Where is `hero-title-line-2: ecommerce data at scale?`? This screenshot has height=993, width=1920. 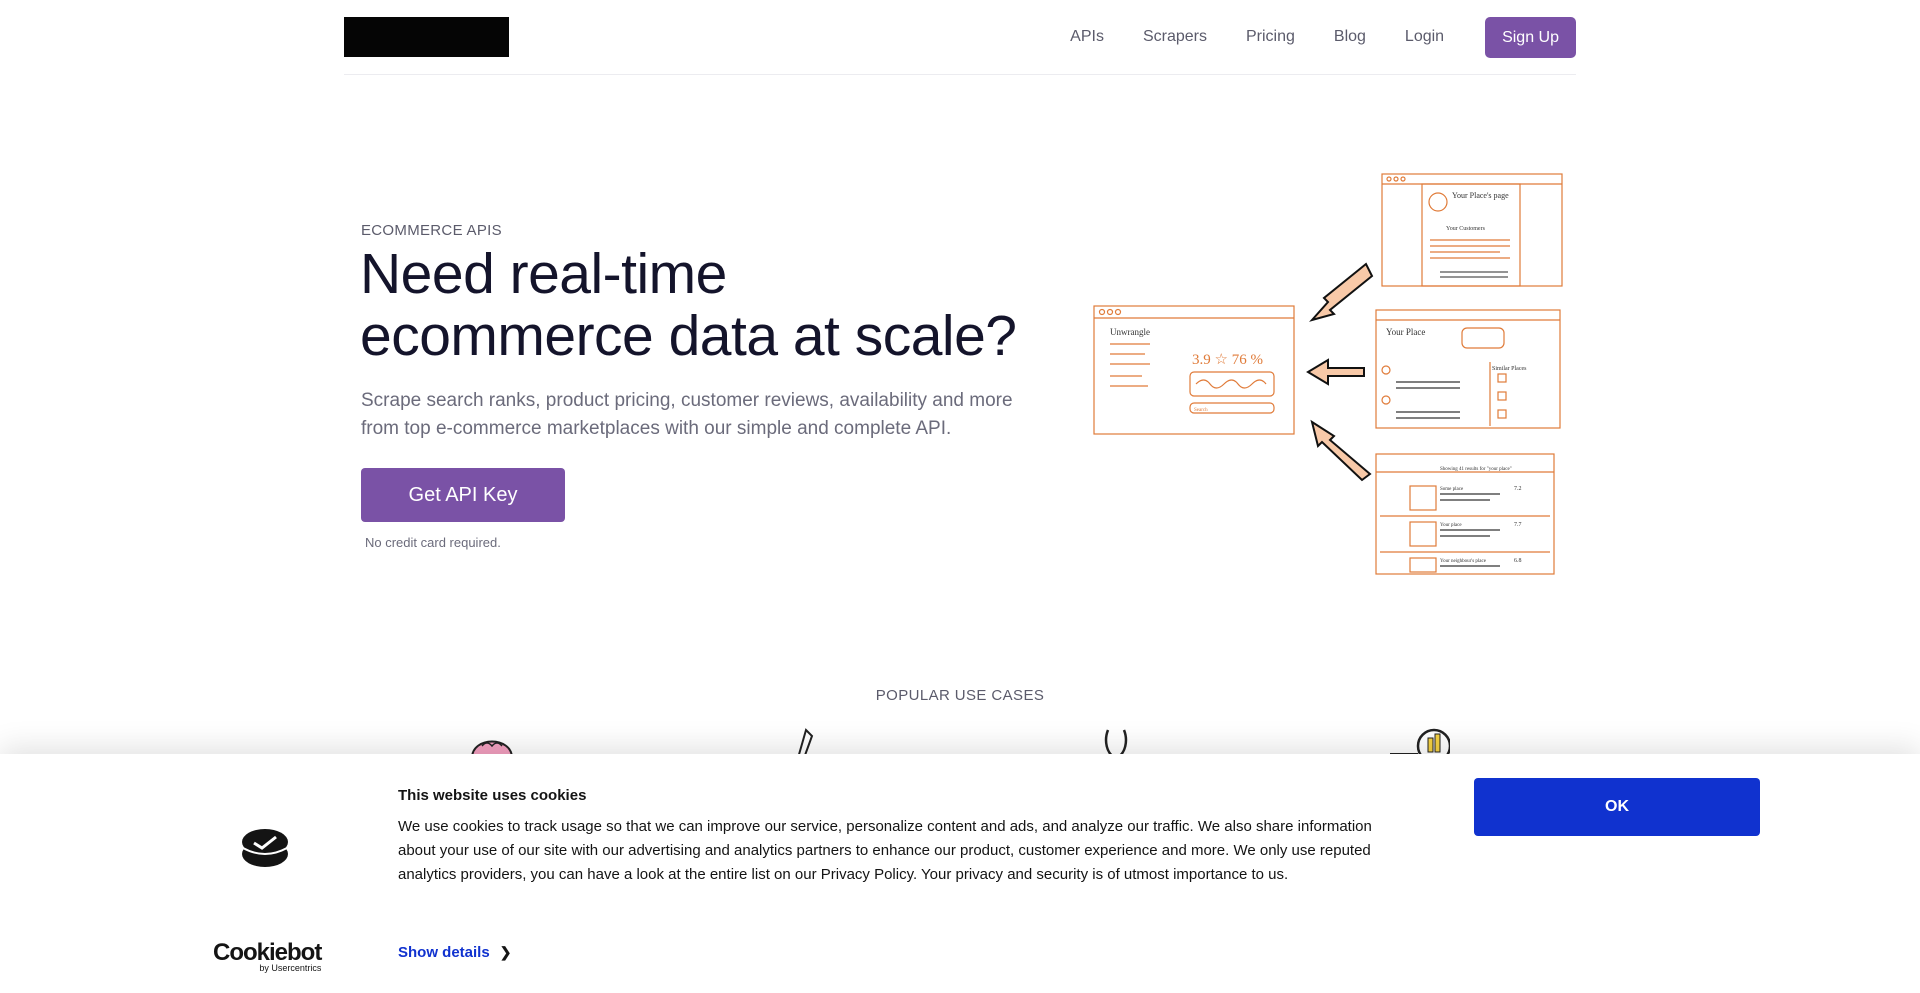
hero-title-line-2: ecommerce data at scale? is located at coordinates (688, 336).